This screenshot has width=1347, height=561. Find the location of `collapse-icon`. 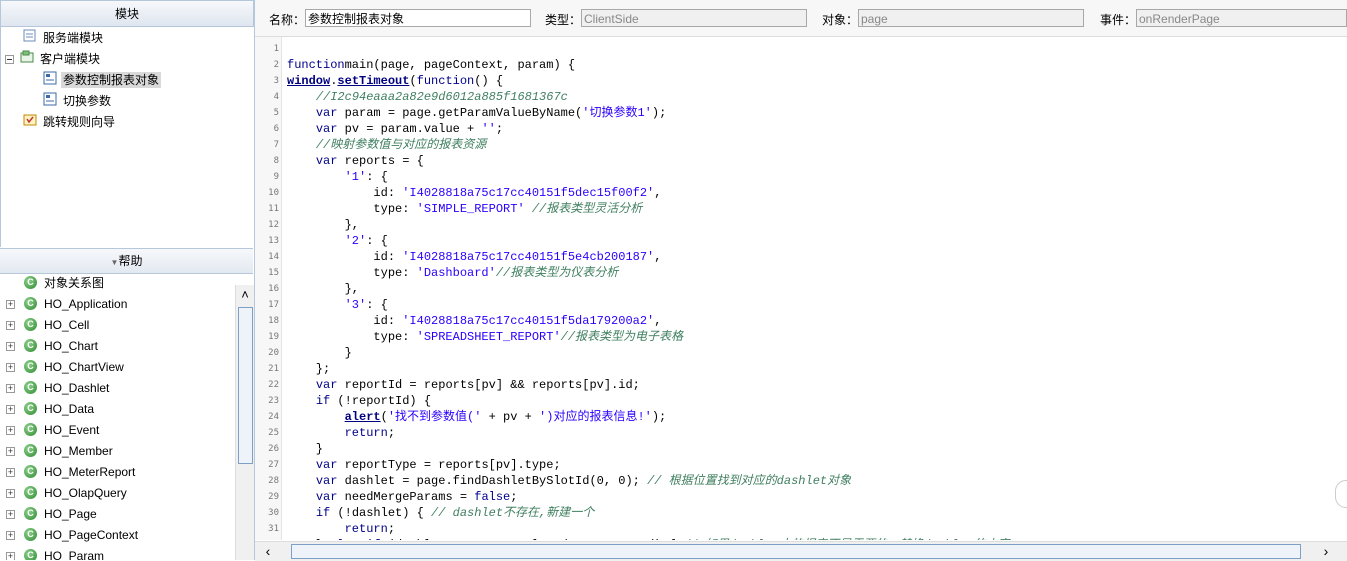

collapse-icon is located at coordinates (9, 60).